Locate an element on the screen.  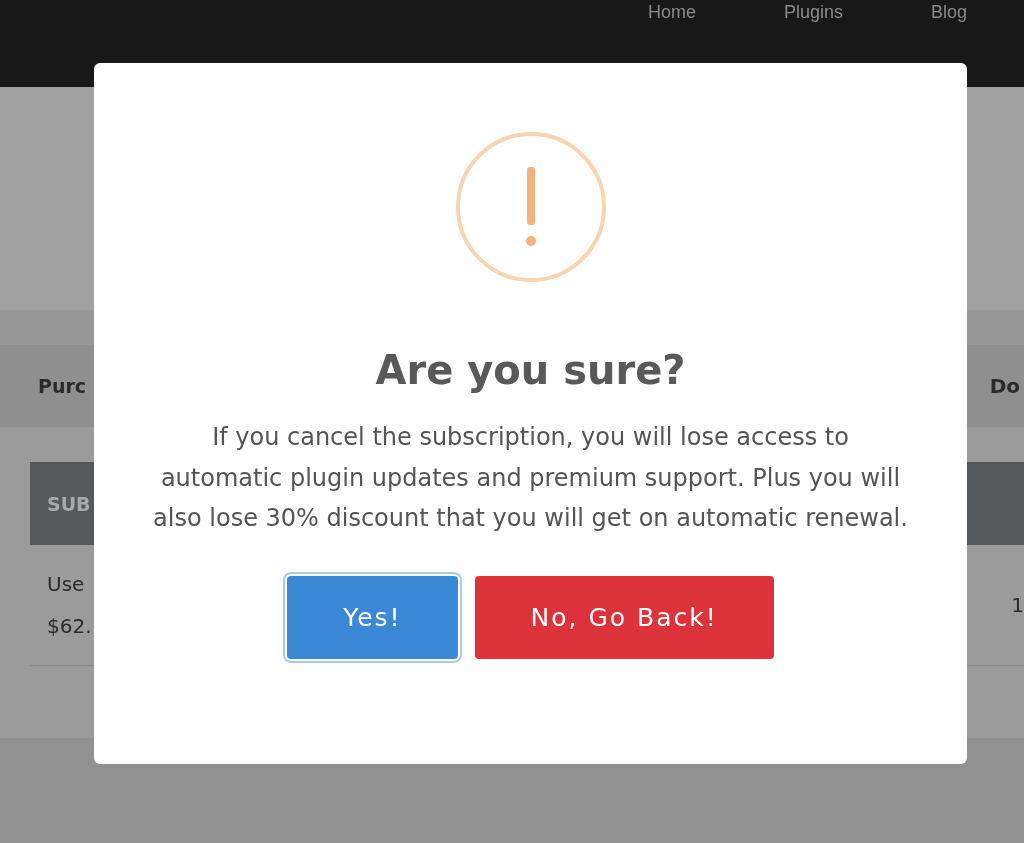
tab-label: Do is located at coordinates (1005, 386).